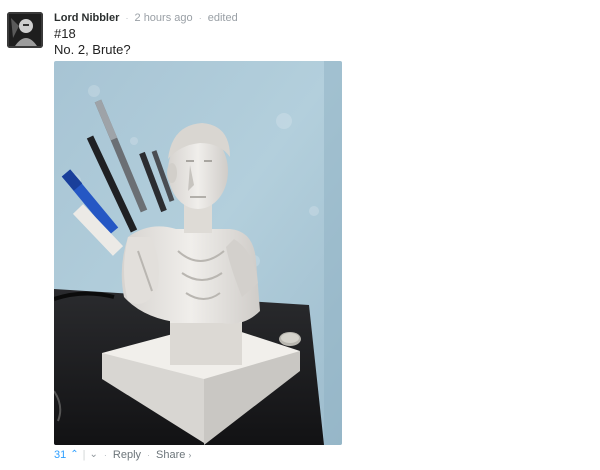 This screenshot has width=600, height=470. What do you see at coordinates (92, 49) in the screenshot?
I see `comment-line-2: No. 2, Brute?` at bounding box center [92, 49].